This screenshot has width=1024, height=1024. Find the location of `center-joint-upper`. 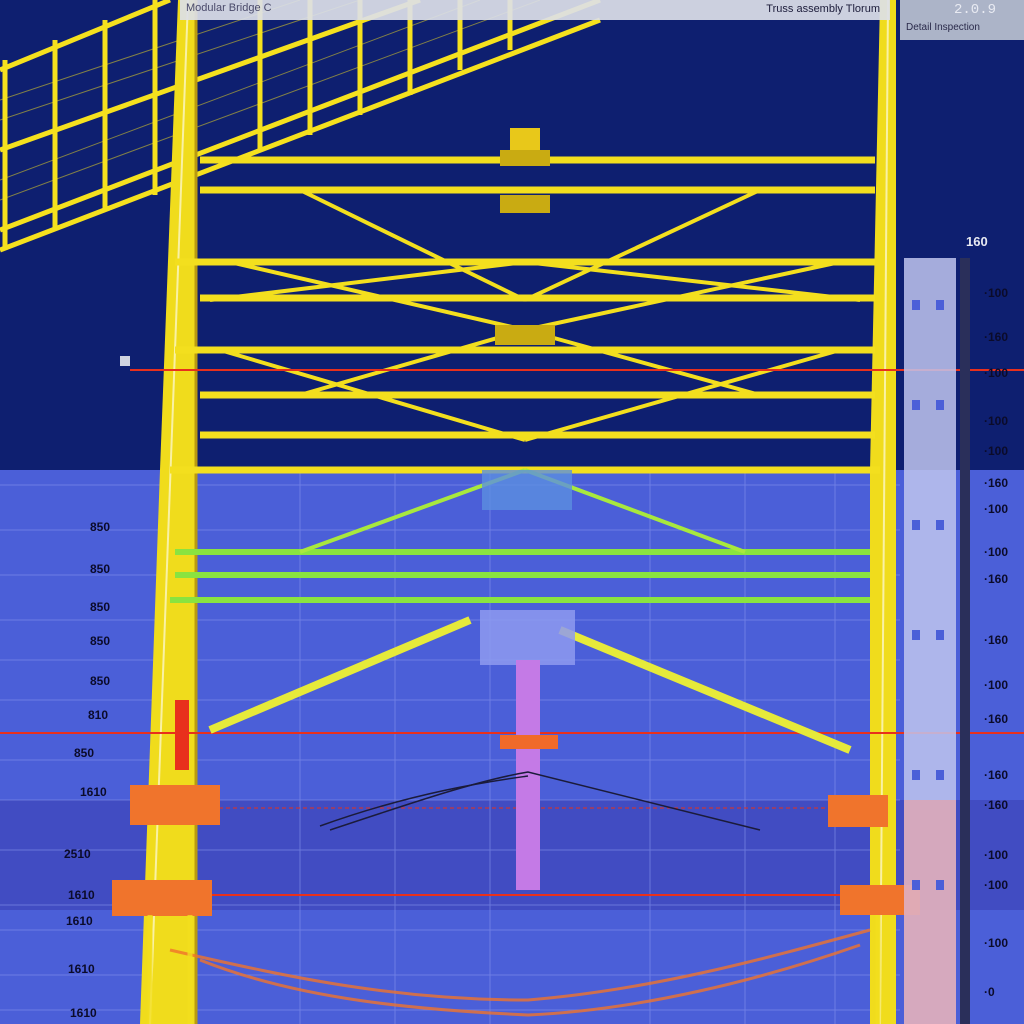

center-joint-upper is located at coordinates (527, 490).